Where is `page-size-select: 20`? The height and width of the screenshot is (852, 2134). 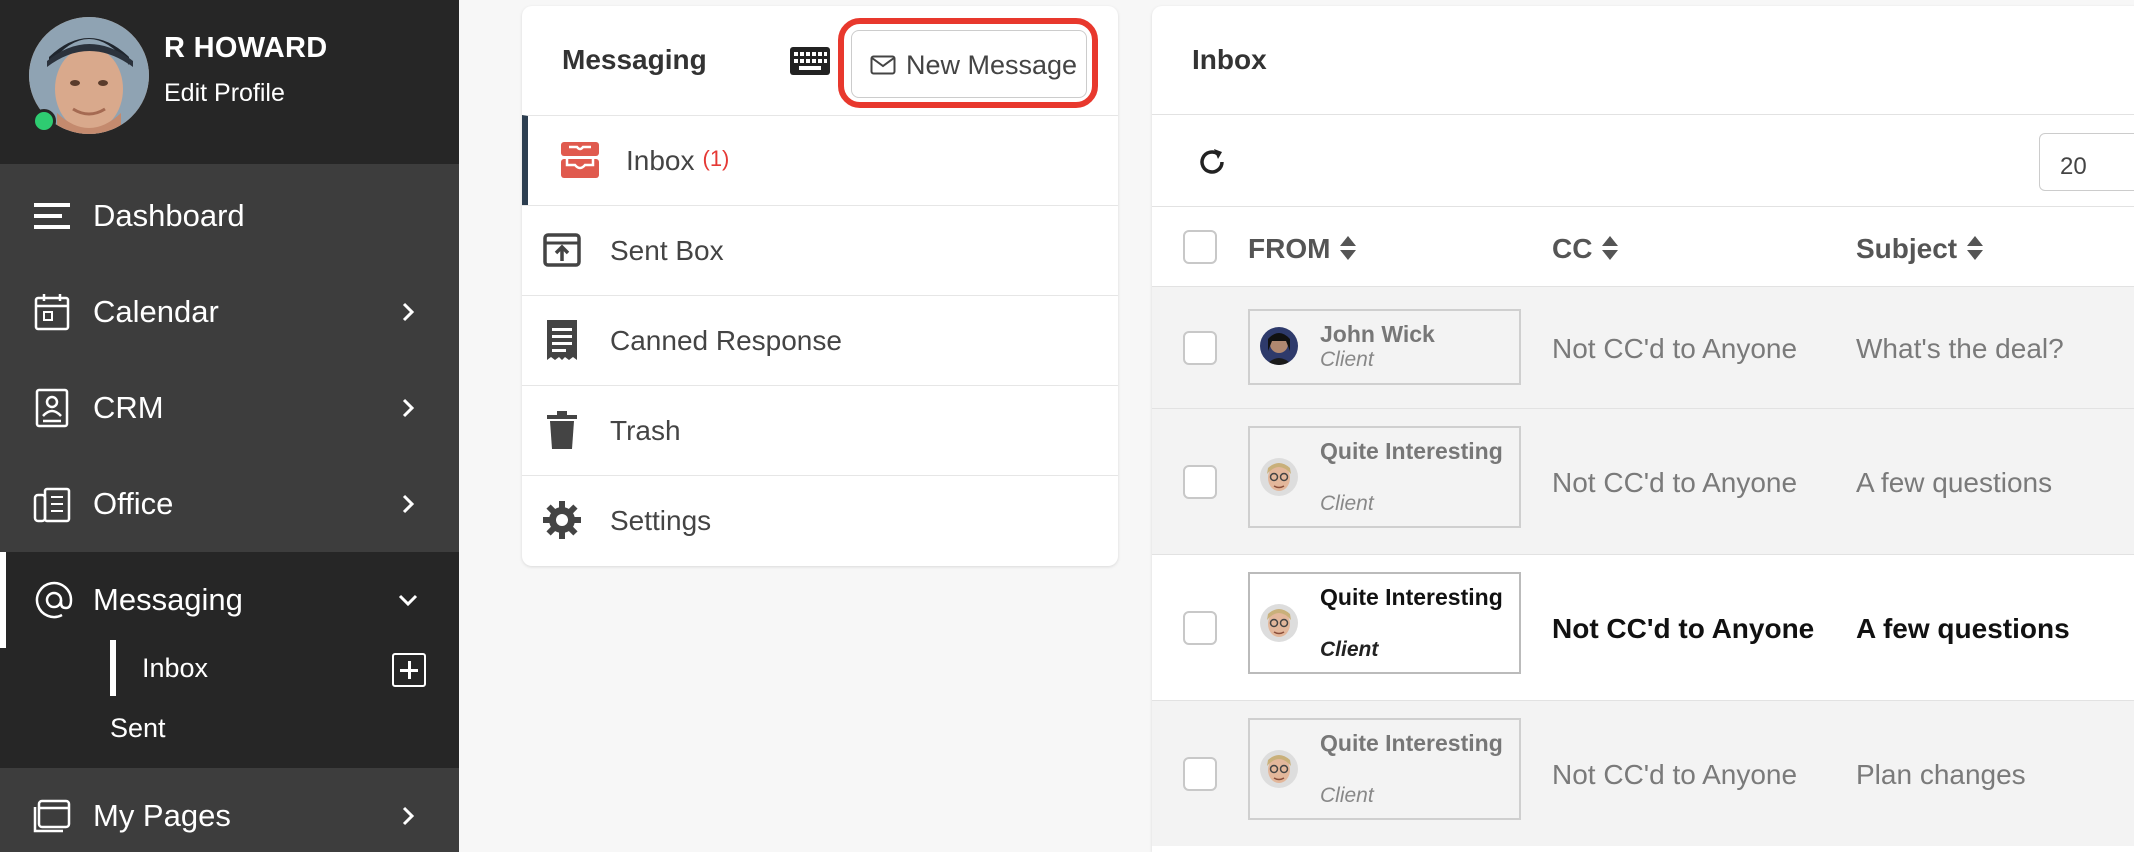 page-size-select: 20 is located at coordinates (2086, 162).